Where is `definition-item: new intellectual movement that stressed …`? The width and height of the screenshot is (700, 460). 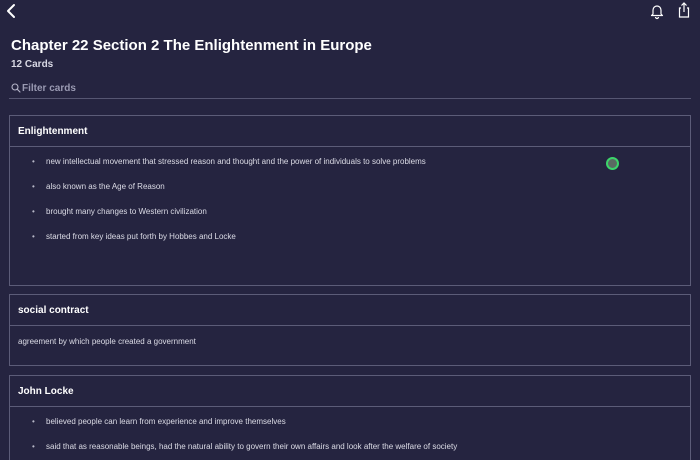
definition-item: new intellectual movement that stressed … is located at coordinates (361, 168).